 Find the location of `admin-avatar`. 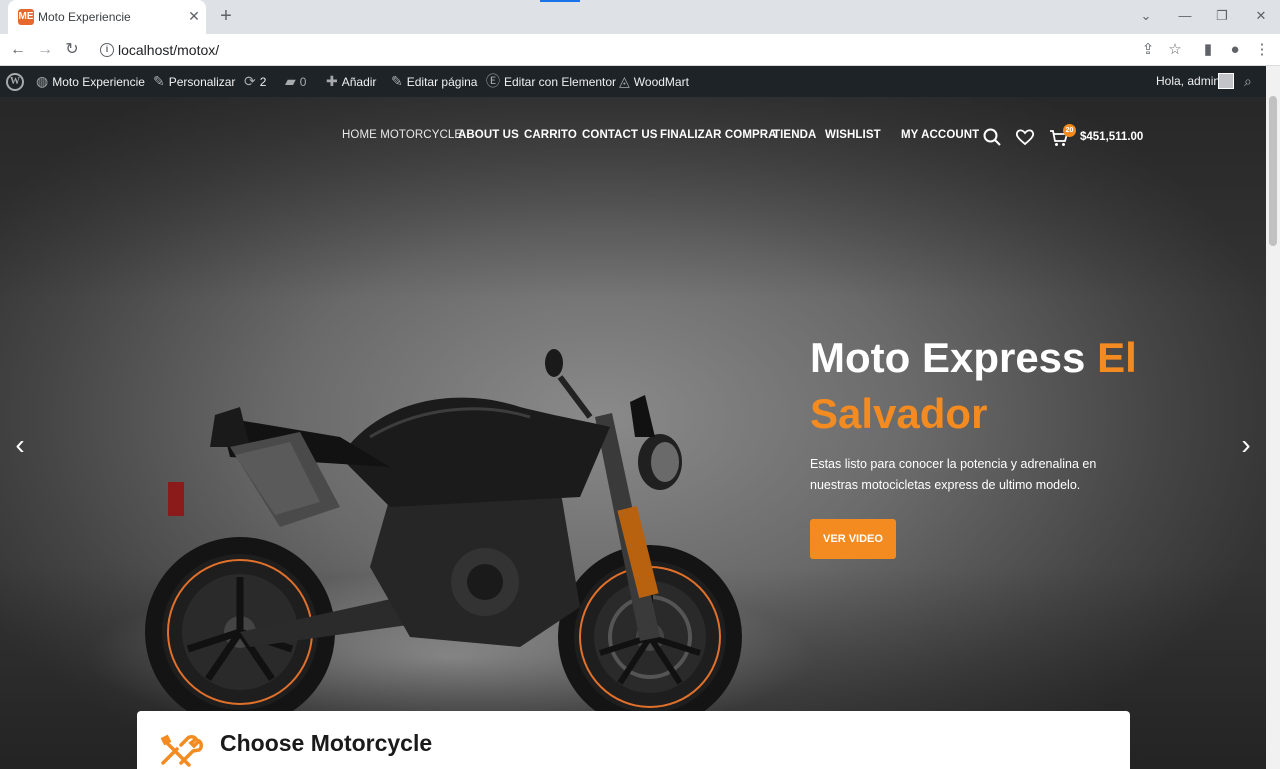

admin-avatar is located at coordinates (1226, 81).